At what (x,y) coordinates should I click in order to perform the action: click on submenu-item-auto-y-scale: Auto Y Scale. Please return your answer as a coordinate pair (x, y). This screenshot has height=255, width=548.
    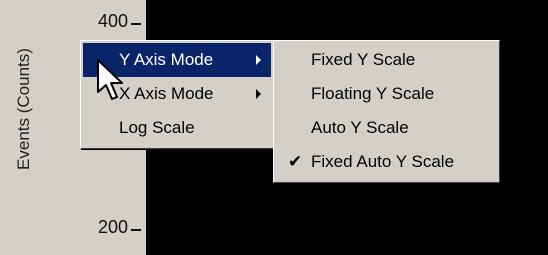
    Looking at the image, I should click on (386, 128).